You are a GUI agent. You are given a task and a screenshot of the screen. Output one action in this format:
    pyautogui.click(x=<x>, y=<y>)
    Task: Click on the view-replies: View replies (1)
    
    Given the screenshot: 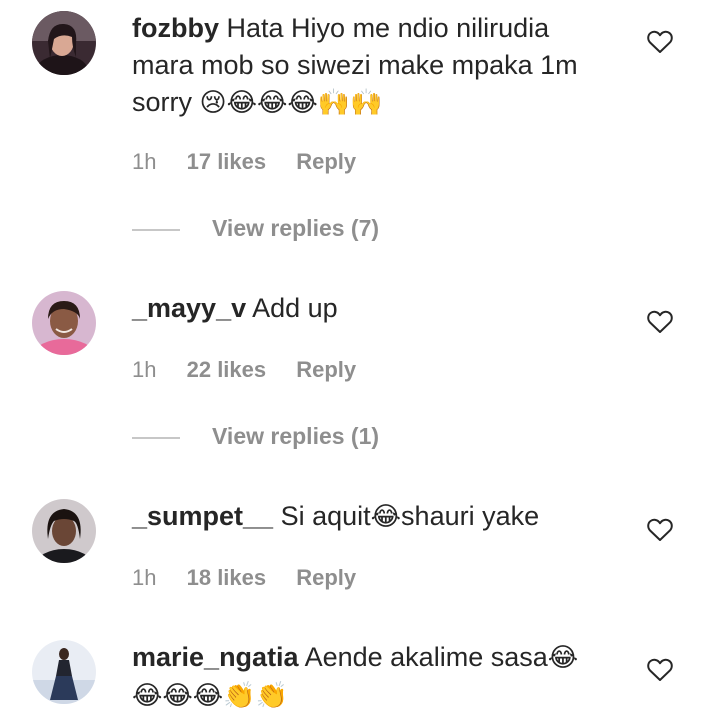 What is the action you would take?
    pyautogui.click(x=255, y=436)
    